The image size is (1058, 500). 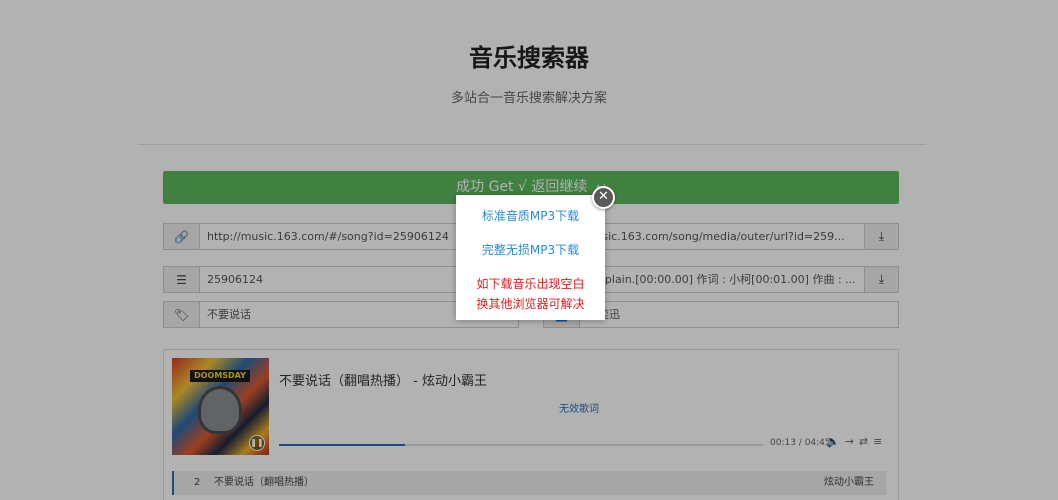 What do you see at coordinates (530, 304) in the screenshot?
I see `warning-line-2: 换其他浏览器可解决` at bounding box center [530, 304].